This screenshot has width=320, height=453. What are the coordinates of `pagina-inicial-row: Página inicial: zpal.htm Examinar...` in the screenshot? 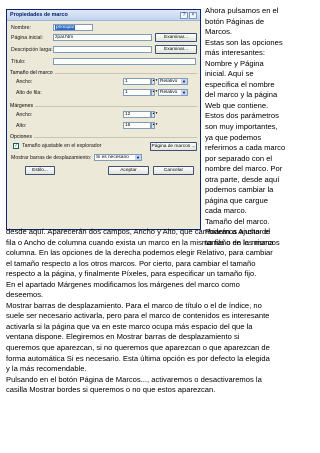 It's located at (103, 37).